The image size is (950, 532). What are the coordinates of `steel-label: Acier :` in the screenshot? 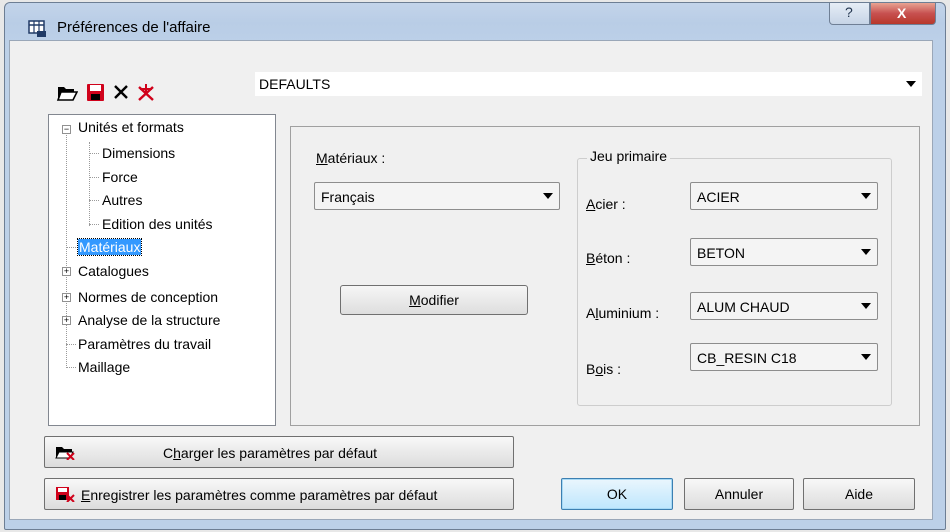 It's located at (606, 204).